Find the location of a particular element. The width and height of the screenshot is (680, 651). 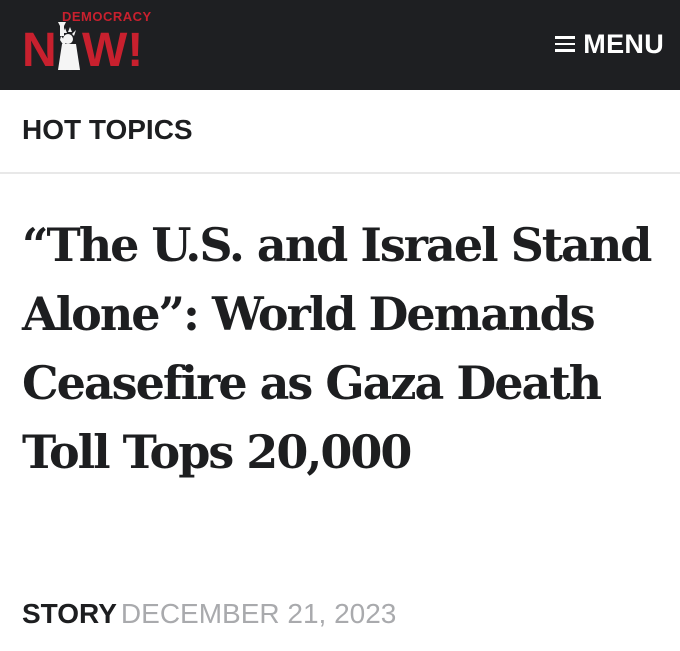

article-meta: STORY DECEMBER 21, 2023 is located at coordinates (209, 614).